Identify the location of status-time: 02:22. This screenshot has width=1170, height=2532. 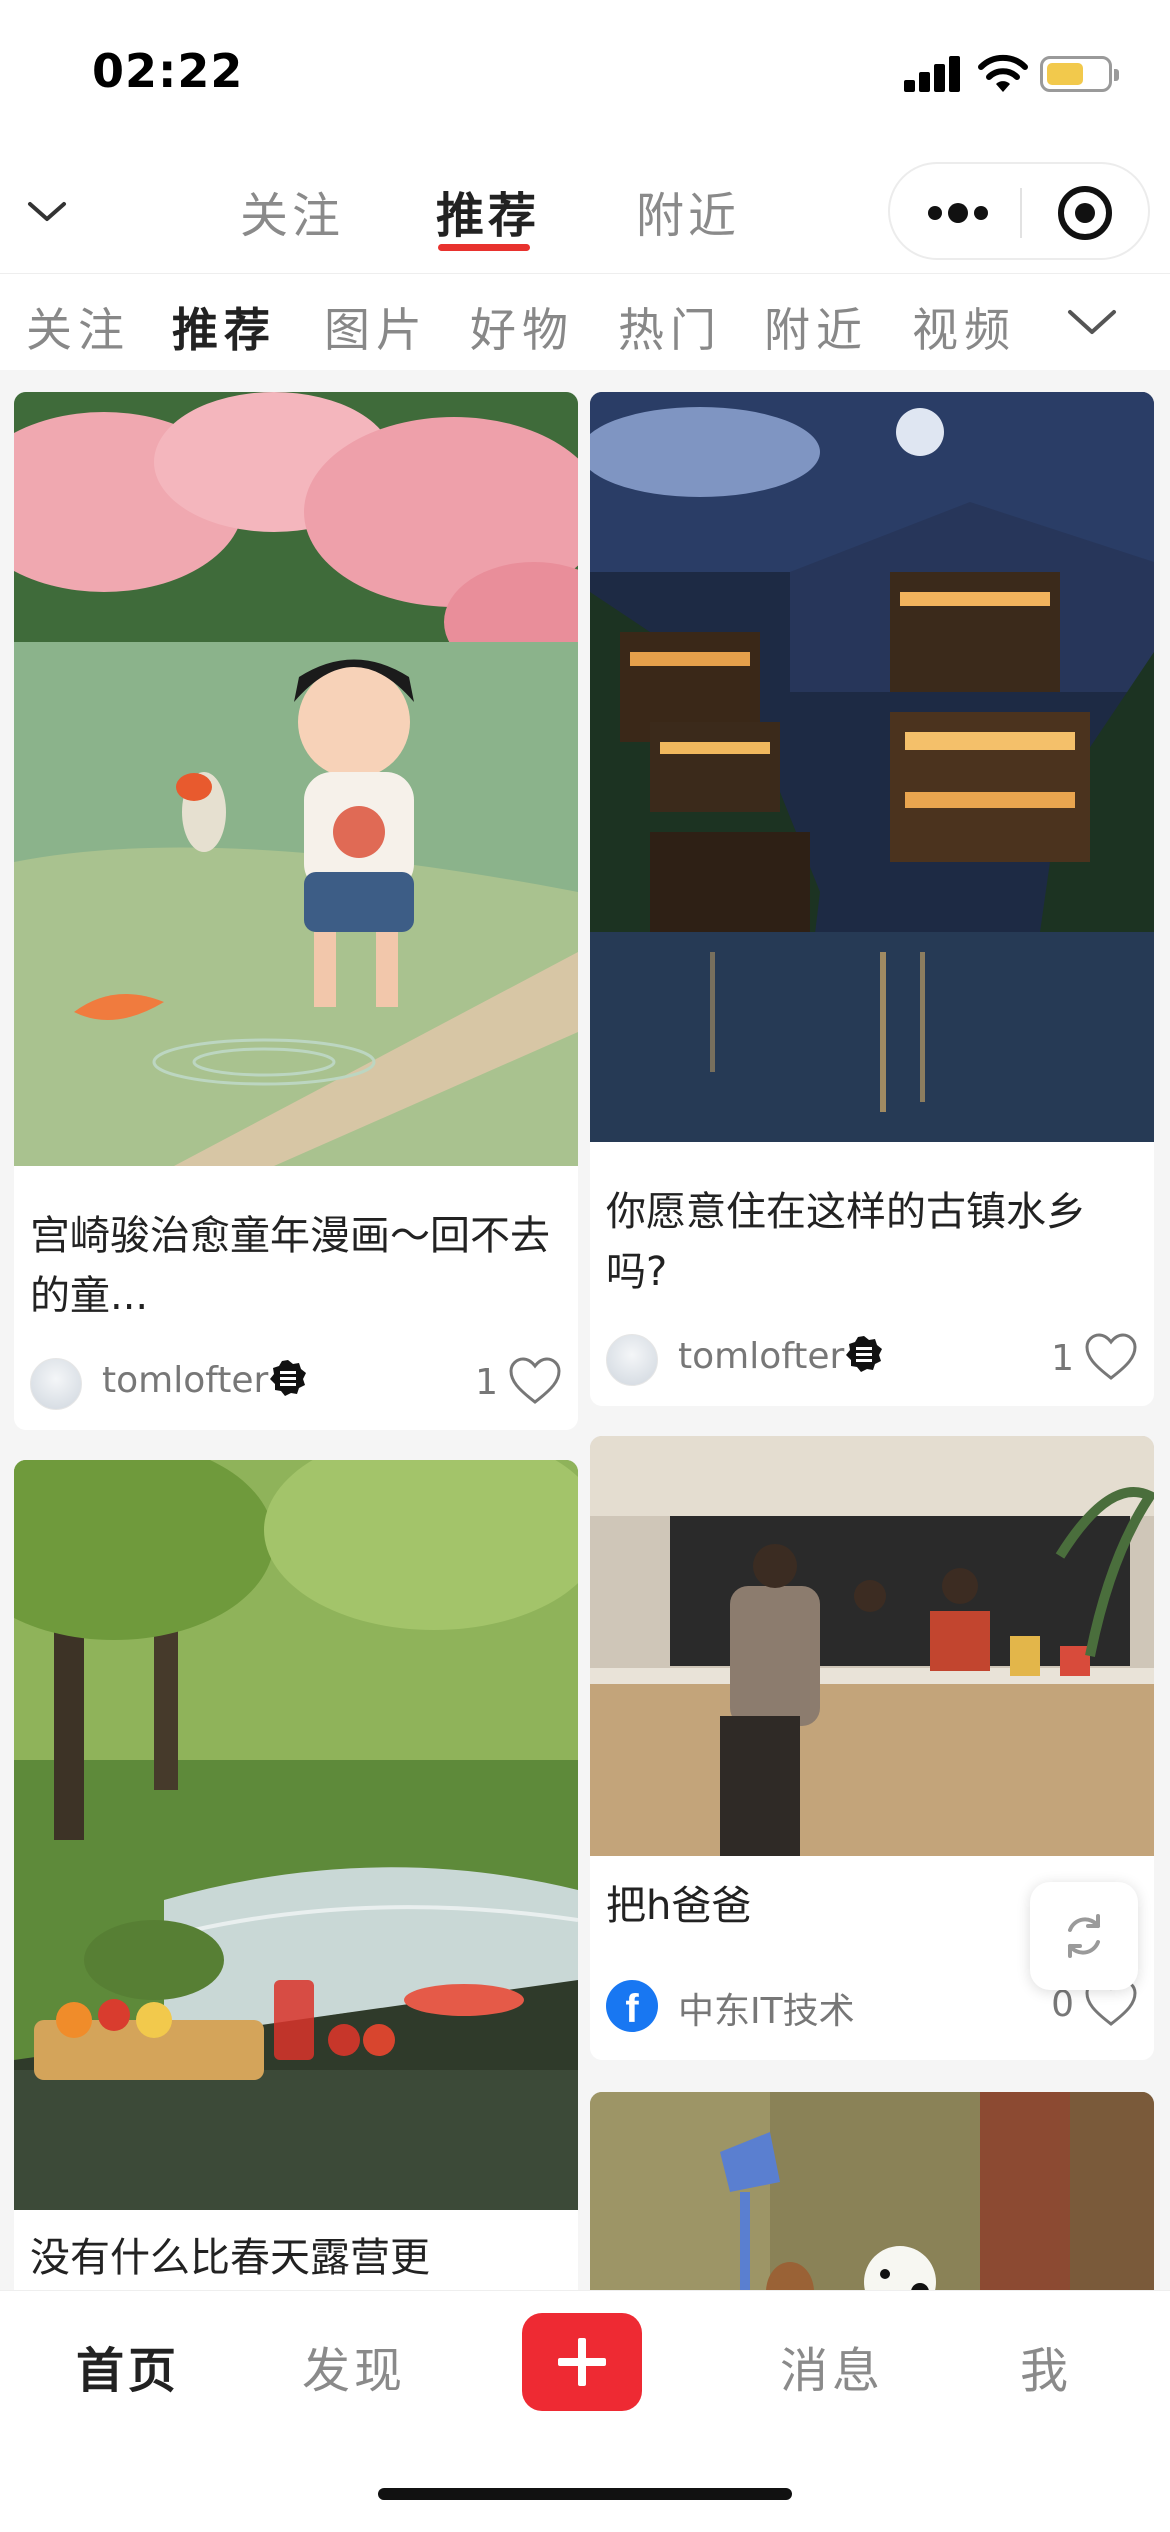
(168, 71).